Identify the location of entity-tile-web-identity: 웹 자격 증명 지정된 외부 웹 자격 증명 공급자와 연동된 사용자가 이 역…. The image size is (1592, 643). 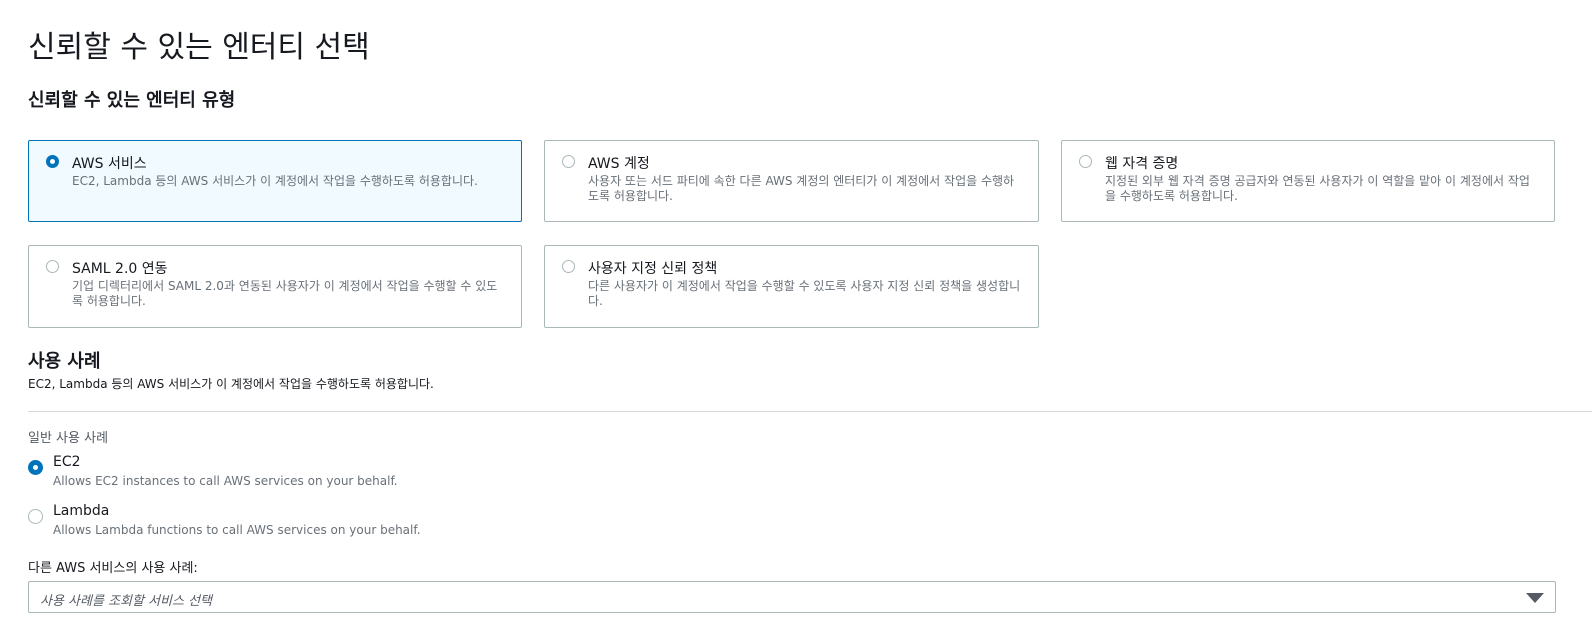
(1308, 181).